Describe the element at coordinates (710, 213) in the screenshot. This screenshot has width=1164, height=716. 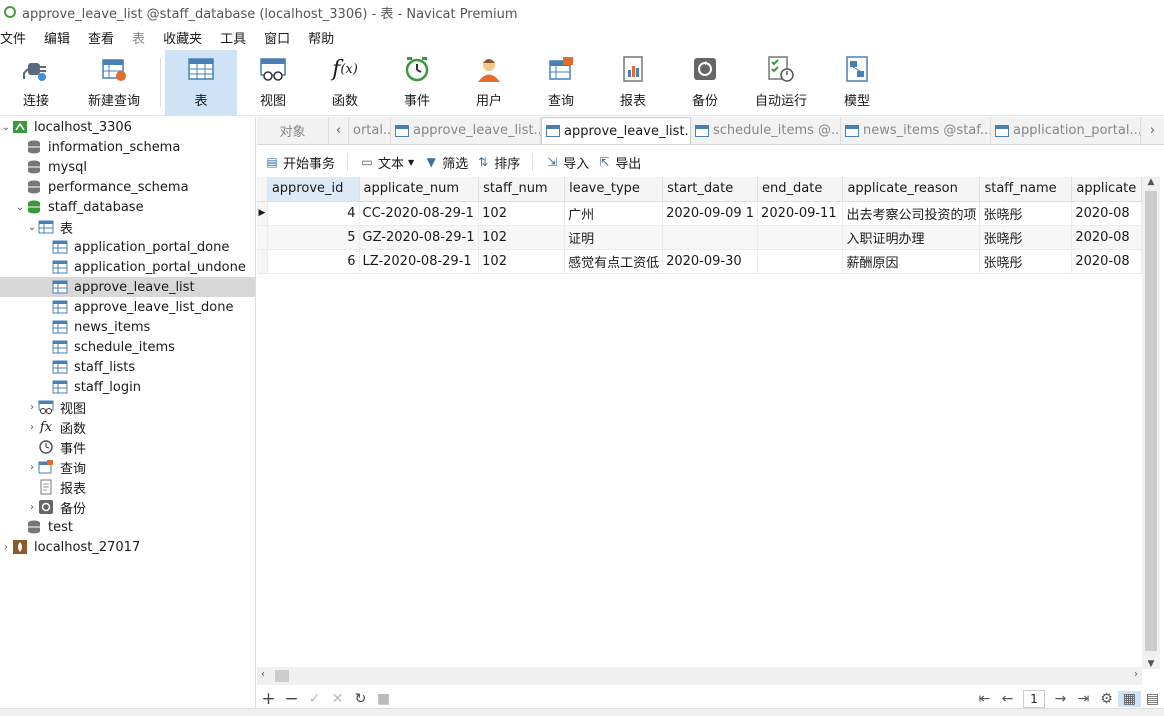
I see `cell: 2020-09-09 1` at that location.